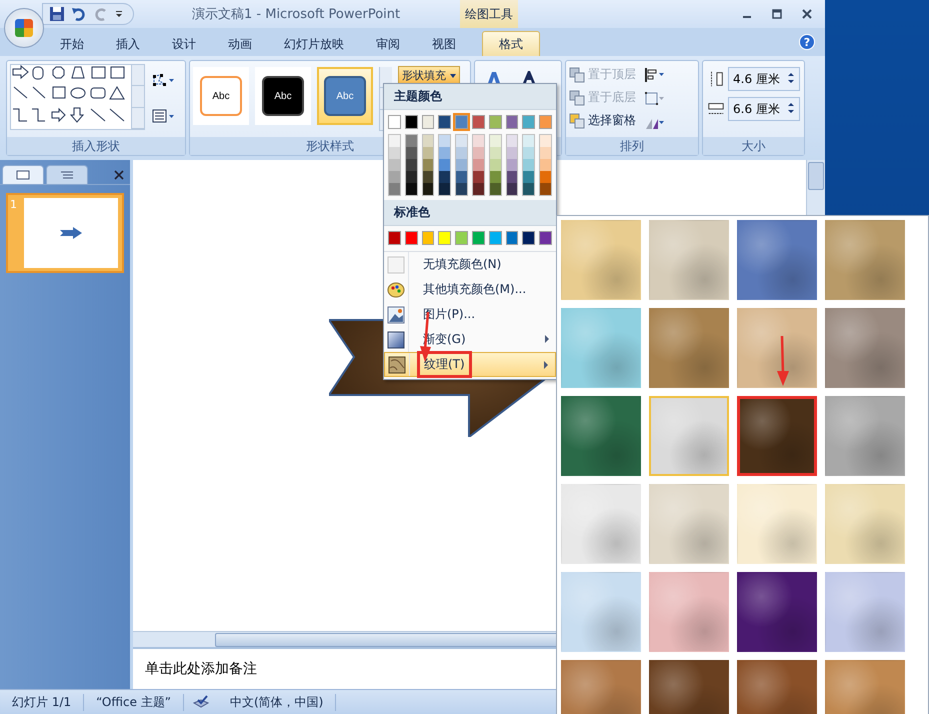 Image resolution: width=929 pixels, height=714 pixels. I want to click on shapes-gallery, so click(77, 97).